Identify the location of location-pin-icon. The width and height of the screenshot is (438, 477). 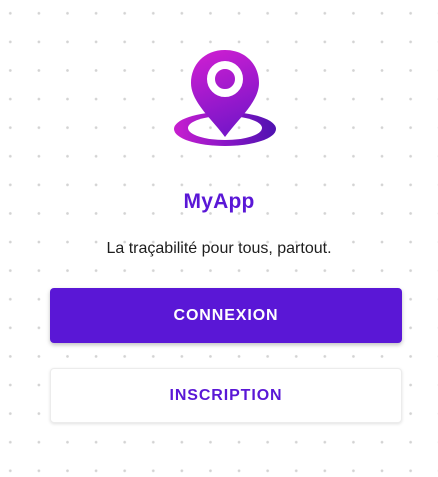
(225, 98).